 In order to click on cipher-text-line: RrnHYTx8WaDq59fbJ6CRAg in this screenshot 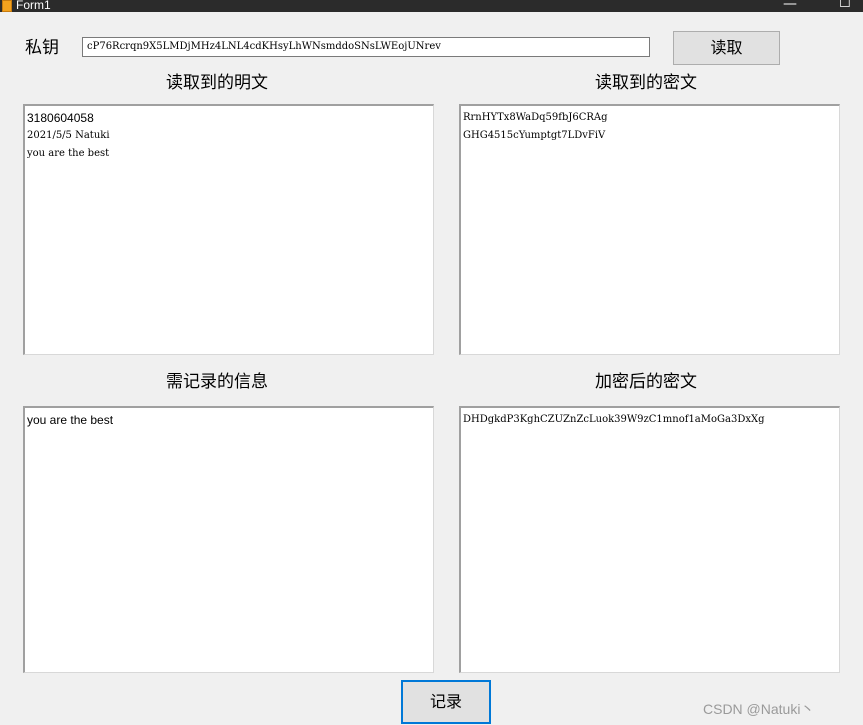, I will do `click(535, 117)`.